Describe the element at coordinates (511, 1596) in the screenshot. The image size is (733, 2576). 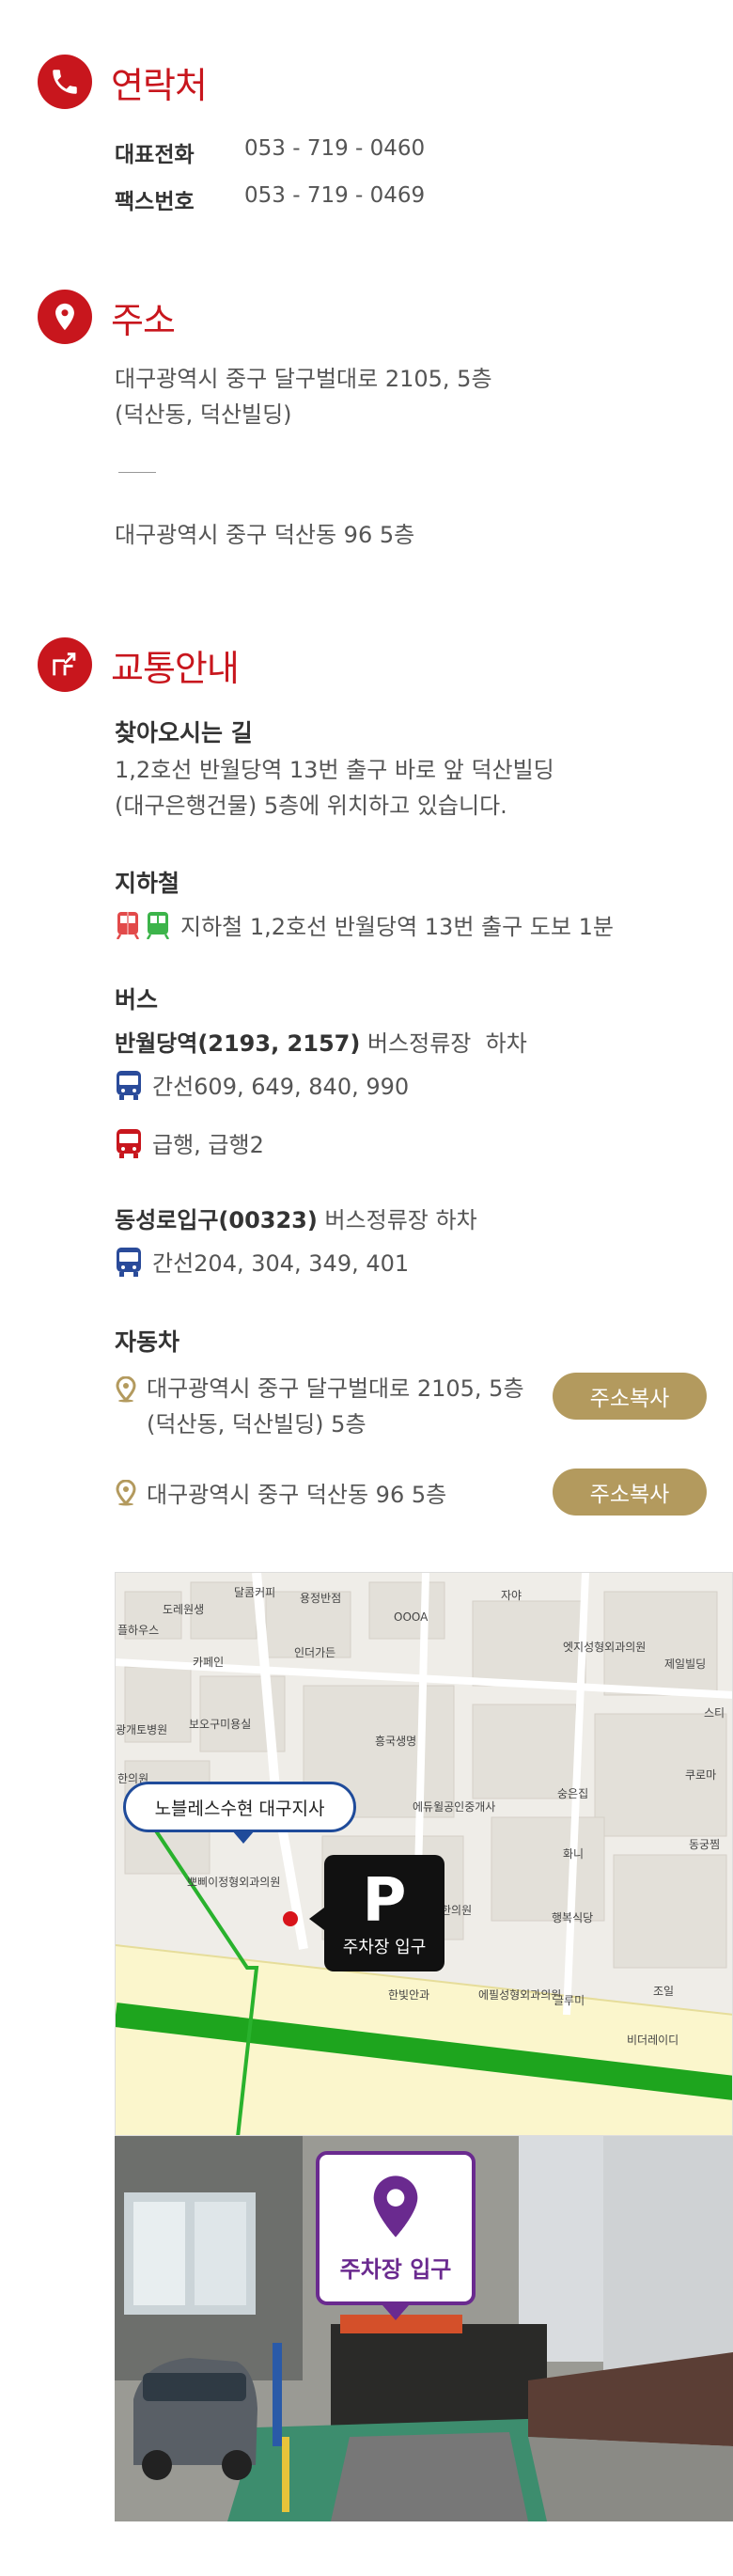
I see `map-label: 자야` at that location.